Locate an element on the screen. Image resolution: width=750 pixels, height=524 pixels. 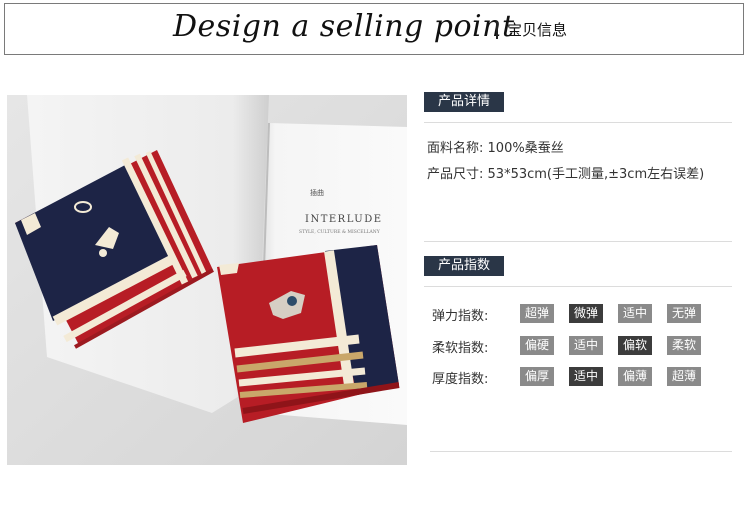
indices-section-badge: 产品指数 is located at coordinates (464, 266).